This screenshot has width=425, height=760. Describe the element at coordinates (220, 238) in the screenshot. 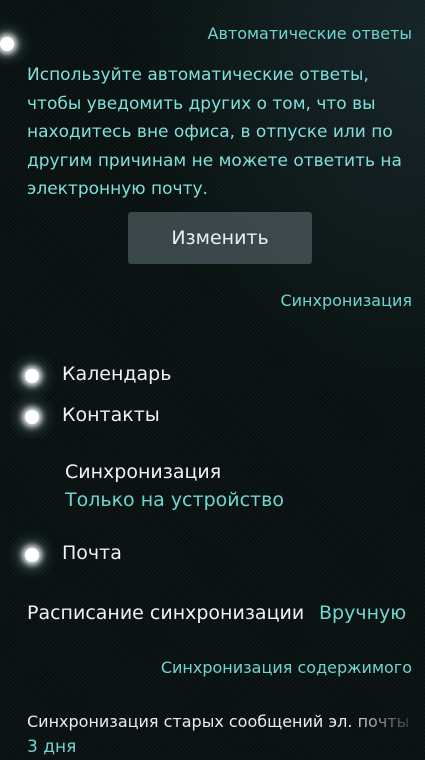

I see `edit-button: Изменить` at that location.